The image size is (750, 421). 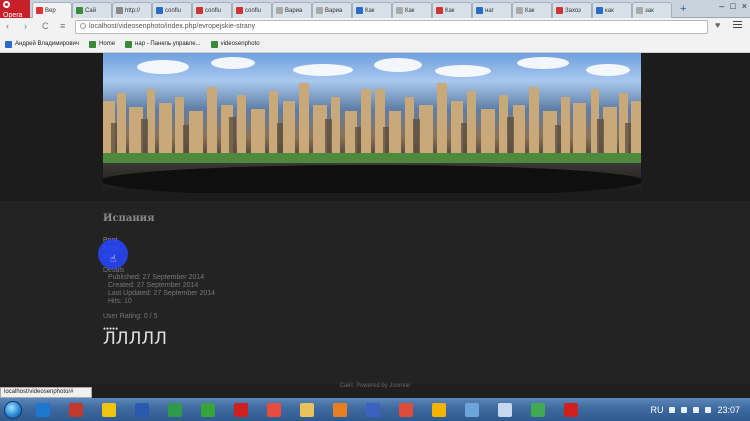 I want to click on word-icon, so click(x=141, y=409).